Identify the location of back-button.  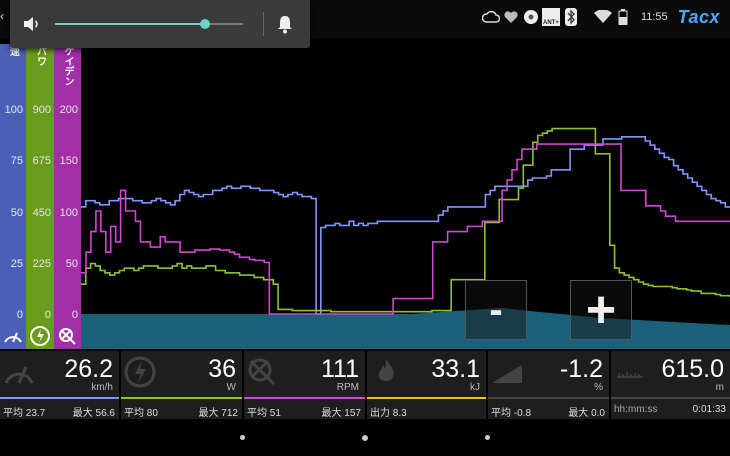
(242, 437).